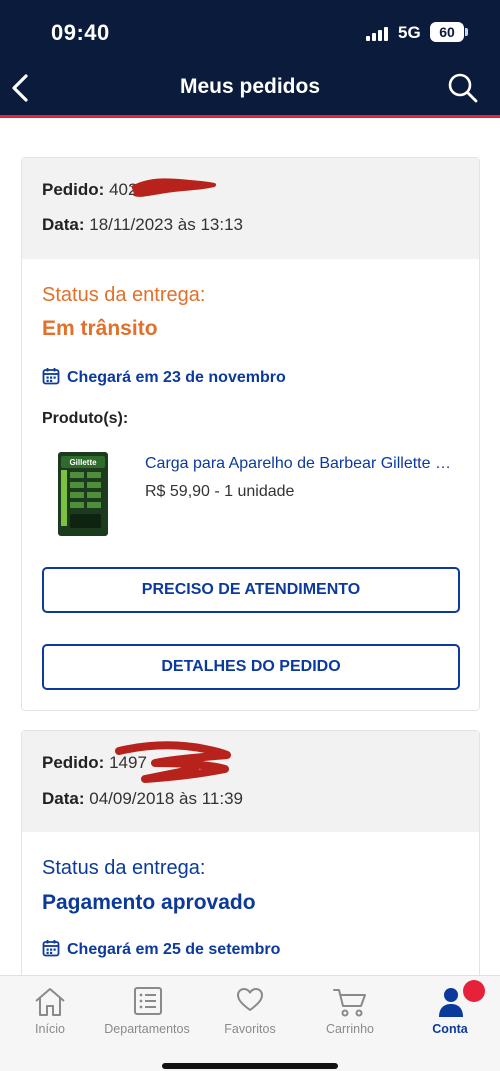  Describe the element at coordinates (250, 1029) in the screenshot. I see `nav-label: Favoritos` at that location.